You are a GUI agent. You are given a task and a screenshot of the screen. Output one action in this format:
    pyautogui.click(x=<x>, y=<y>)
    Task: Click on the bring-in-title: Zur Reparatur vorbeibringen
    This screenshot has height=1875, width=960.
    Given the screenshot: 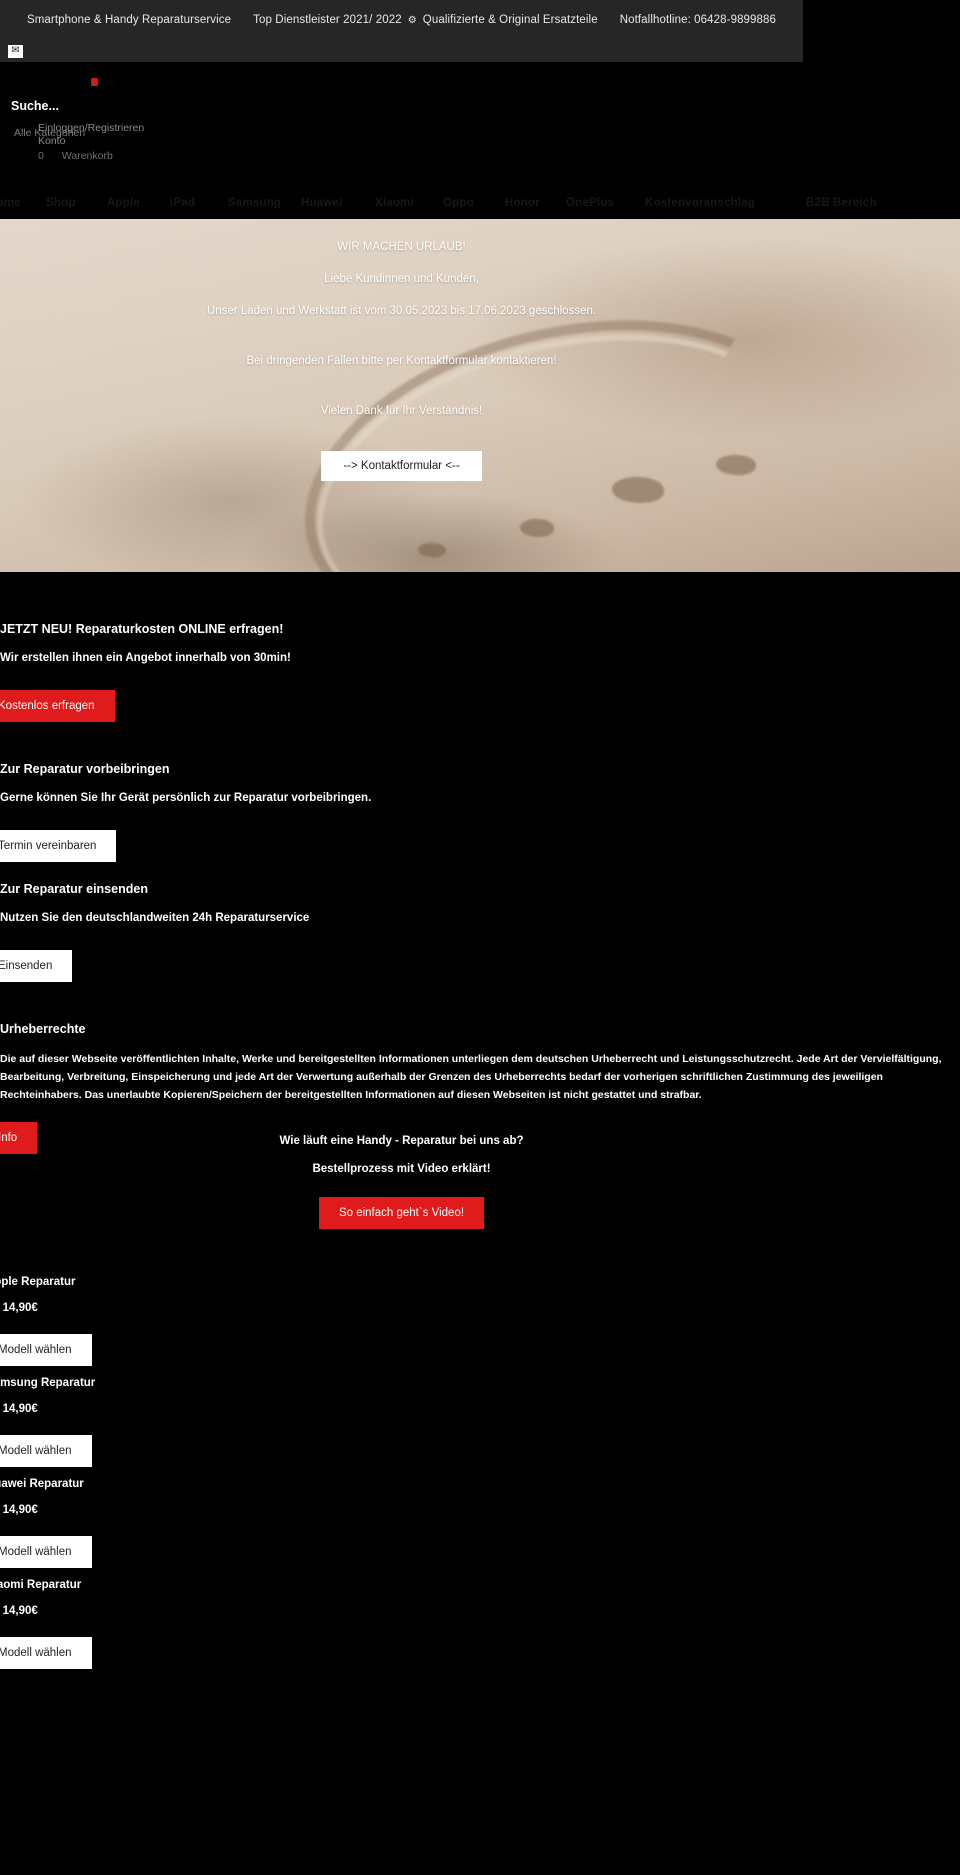 What is the action you would take?
    pyautogui.click(x=85, y=769)
    